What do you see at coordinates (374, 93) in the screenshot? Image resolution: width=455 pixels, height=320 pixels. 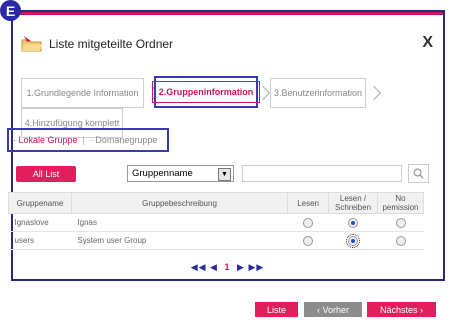 I see `step-arrow-icon` at bounding box center [374, 93].